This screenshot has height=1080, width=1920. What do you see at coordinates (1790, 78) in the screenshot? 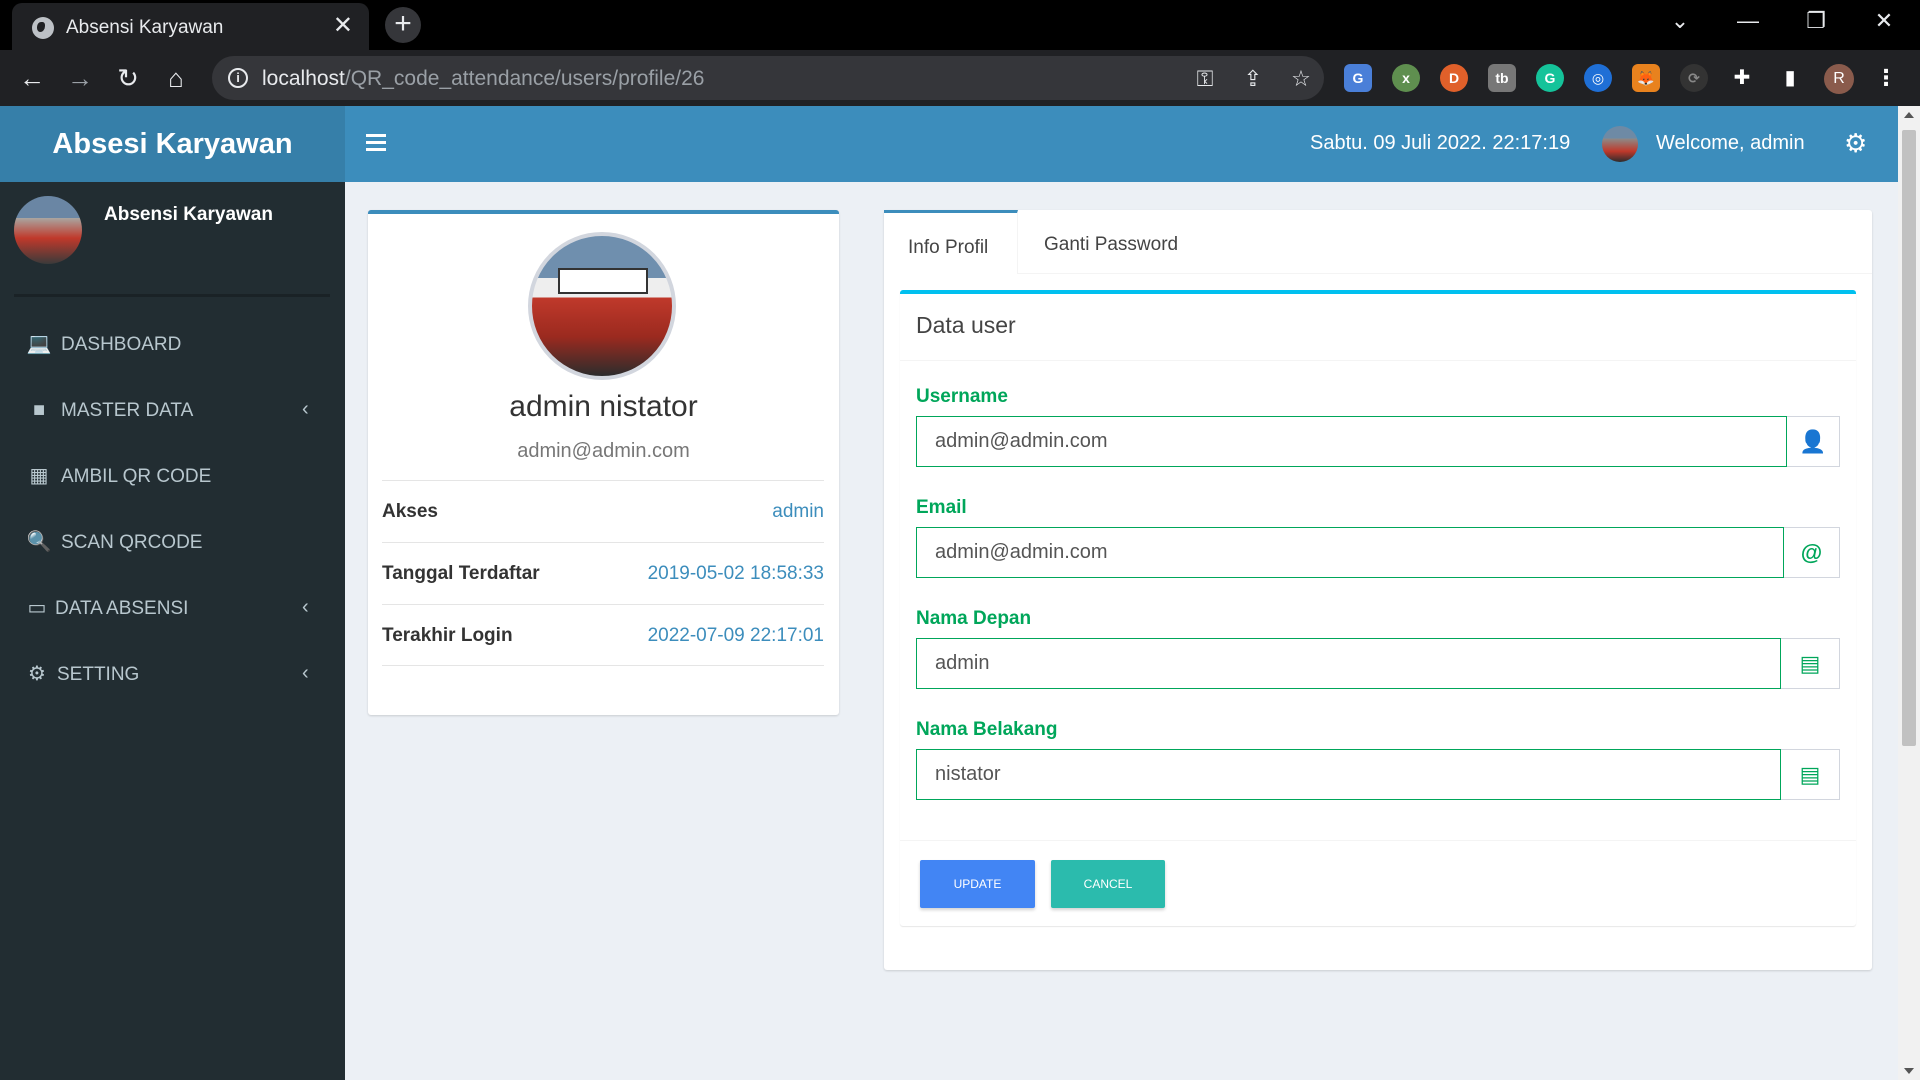
I see `sidepanel-icon: ▮` at bounding box center [1790, 78].